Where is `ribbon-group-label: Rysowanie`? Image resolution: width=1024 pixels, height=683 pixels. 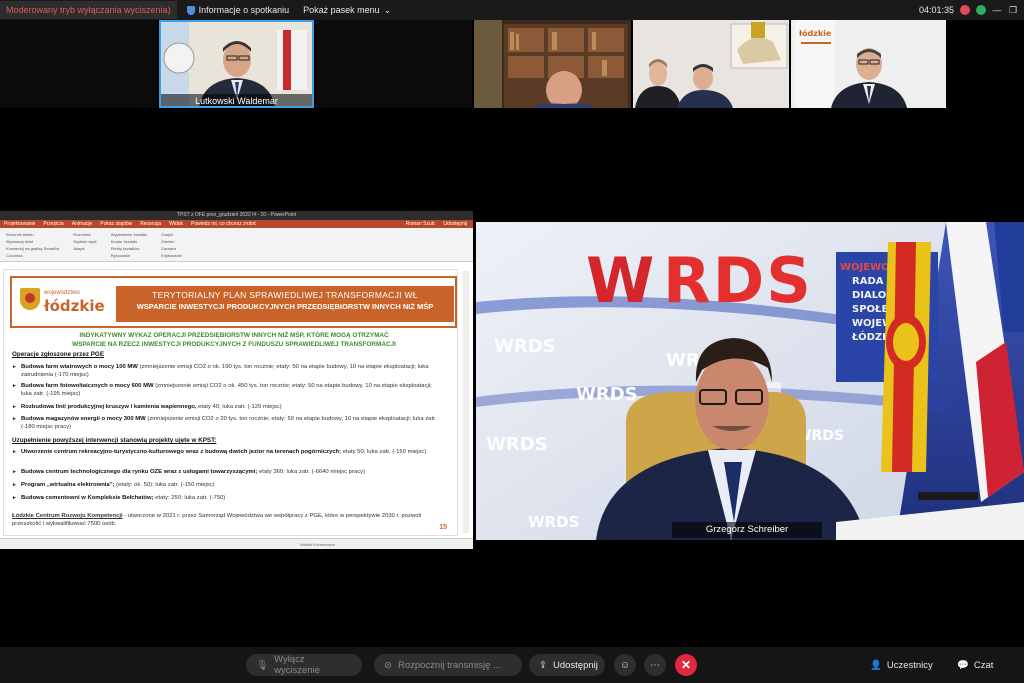 ribbon-group-label: Rysowanie is located at coordinates (120, 255).